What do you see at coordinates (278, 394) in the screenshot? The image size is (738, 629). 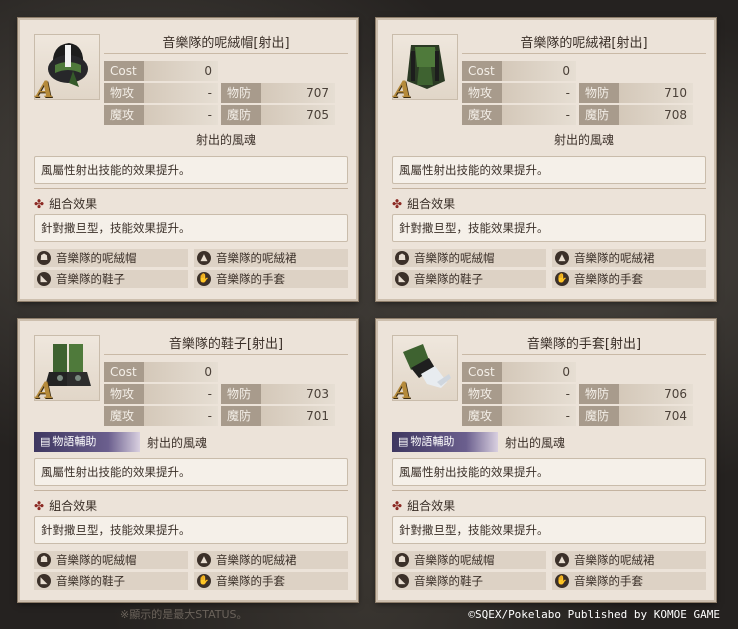 I see `stat-physical-defense: 物防 703` at bounding box center [278, 394].